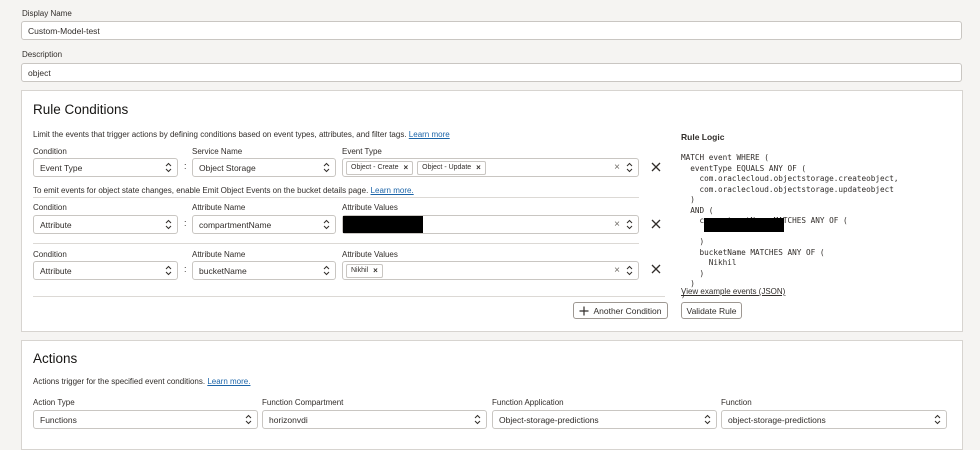  I want to click on row3-attribute-value: bucketName, so click(223, 270).